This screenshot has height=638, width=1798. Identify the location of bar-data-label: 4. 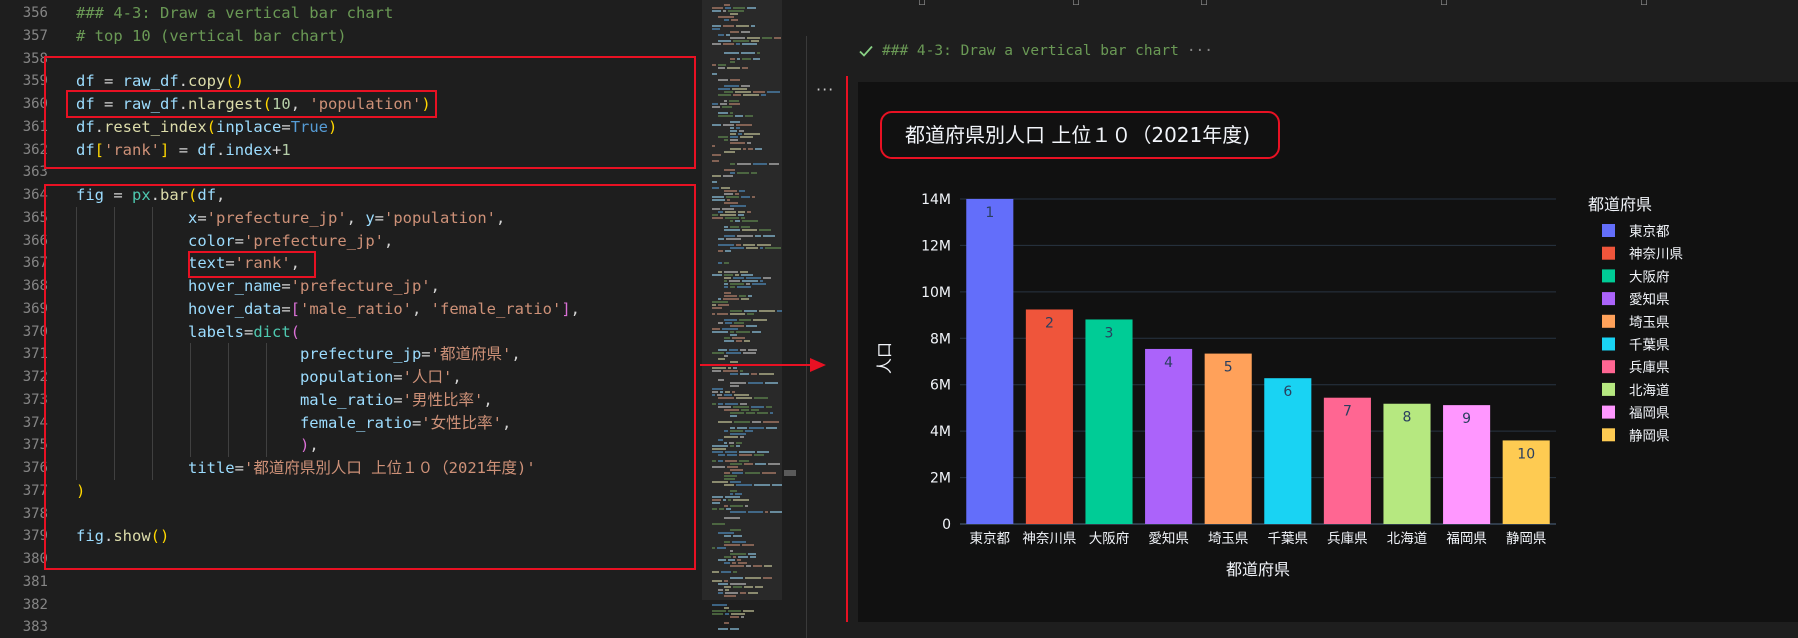
(1168, 363).